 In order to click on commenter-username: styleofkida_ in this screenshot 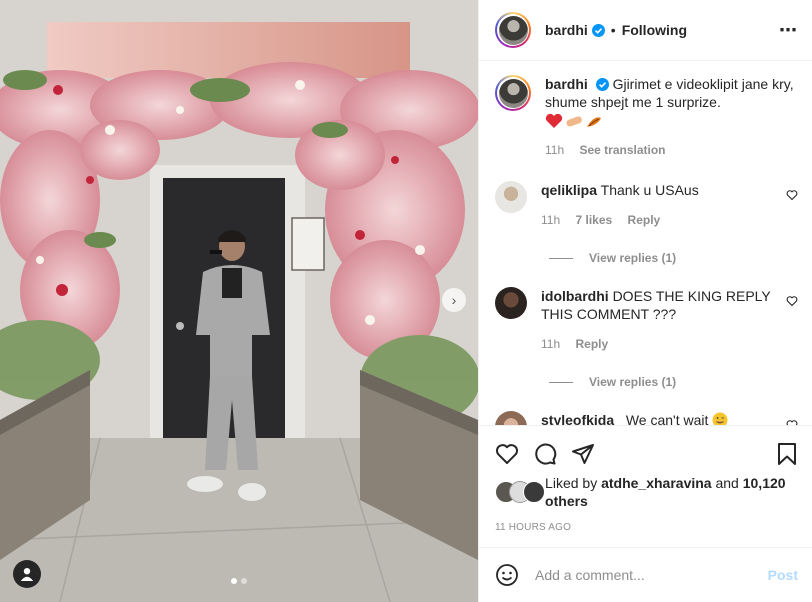, I will do `click(581, 418)`.